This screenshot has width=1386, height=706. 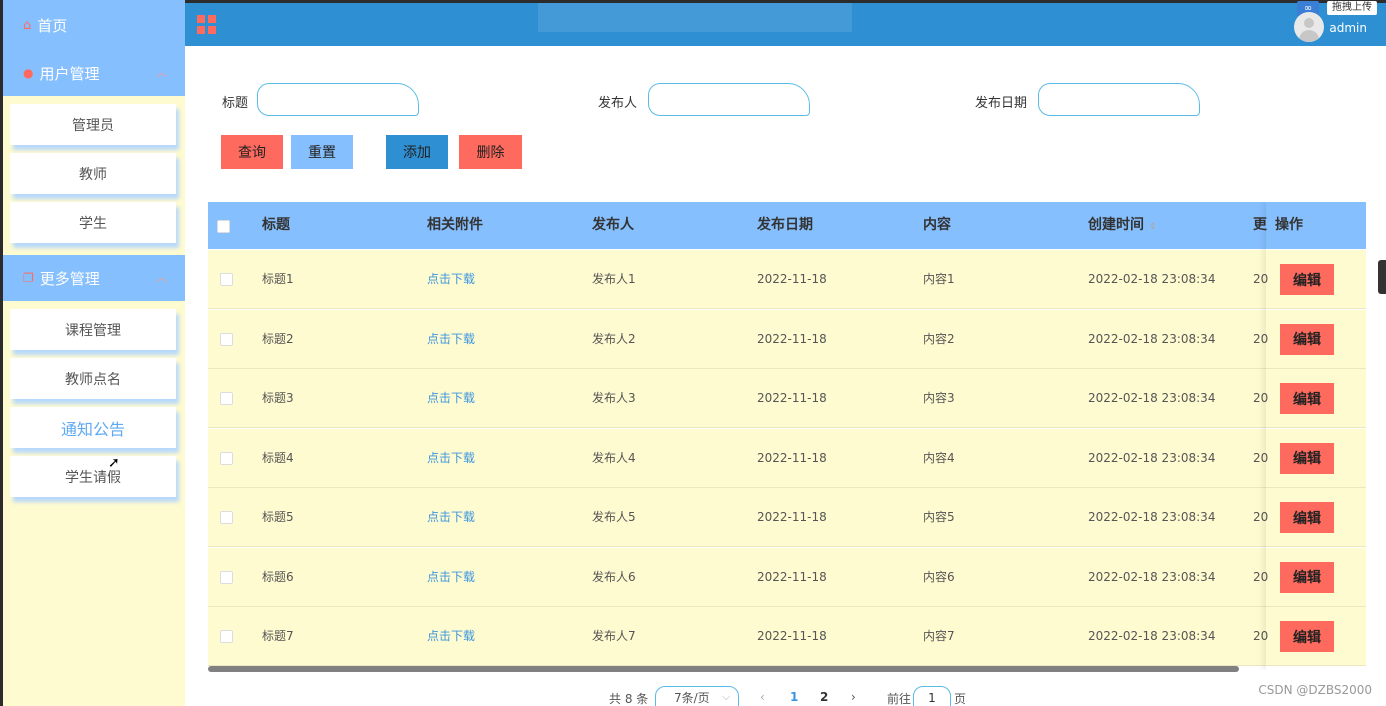 I want to click on cell-title: 标题1, so click(x=278, y=279).